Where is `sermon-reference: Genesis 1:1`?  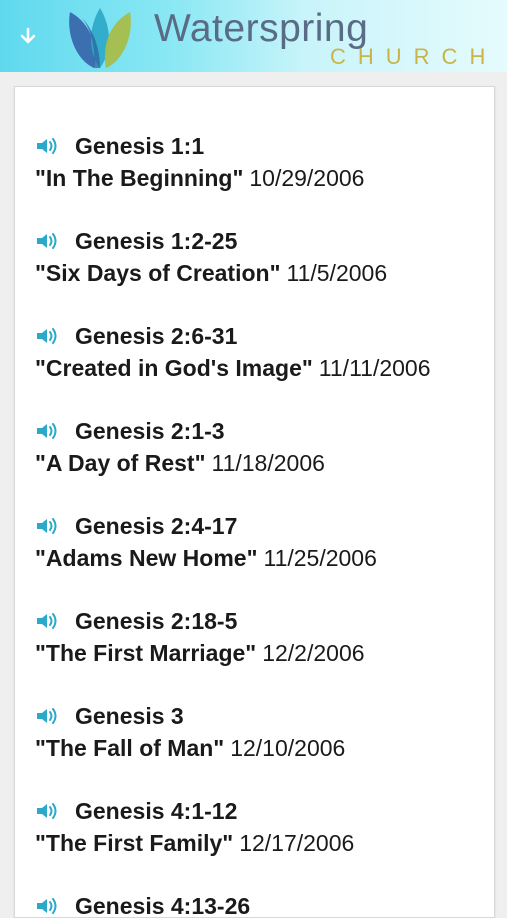 sermon-reference: Genesis 1:1 is located at coordinates (139, 146).